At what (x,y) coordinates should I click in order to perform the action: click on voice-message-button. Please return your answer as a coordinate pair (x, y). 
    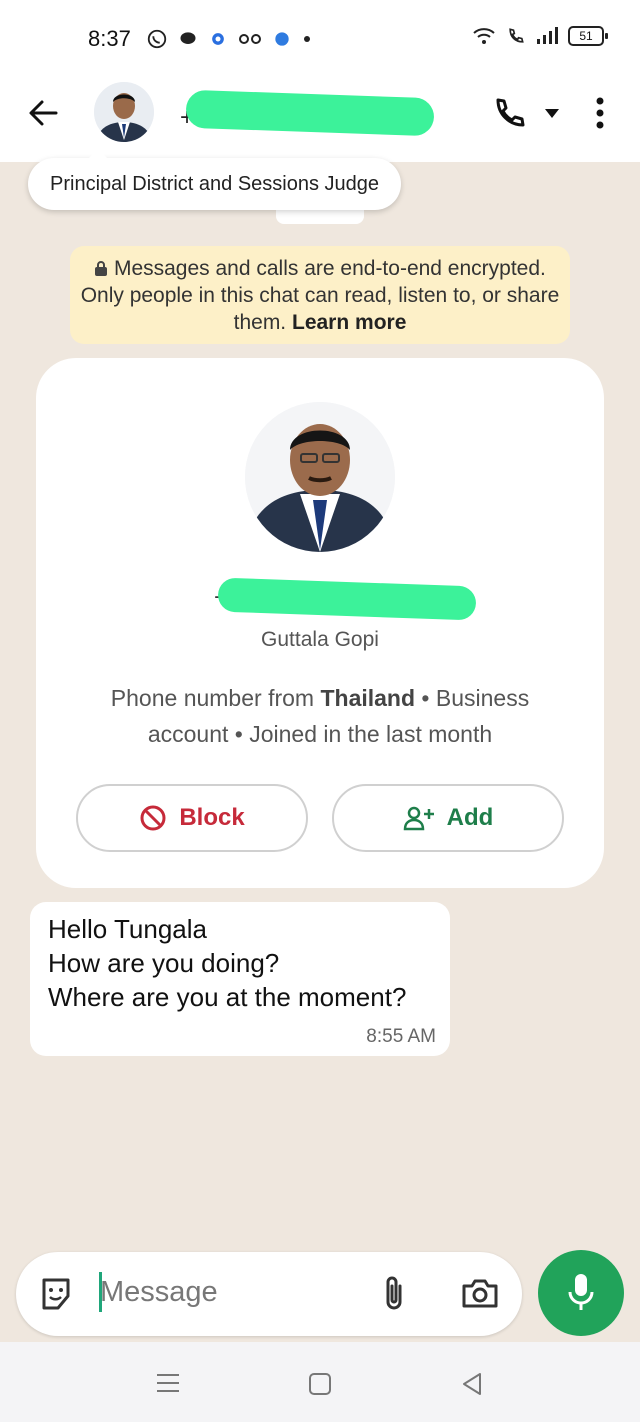
    Looking at the image, I should click on (581, 1293).